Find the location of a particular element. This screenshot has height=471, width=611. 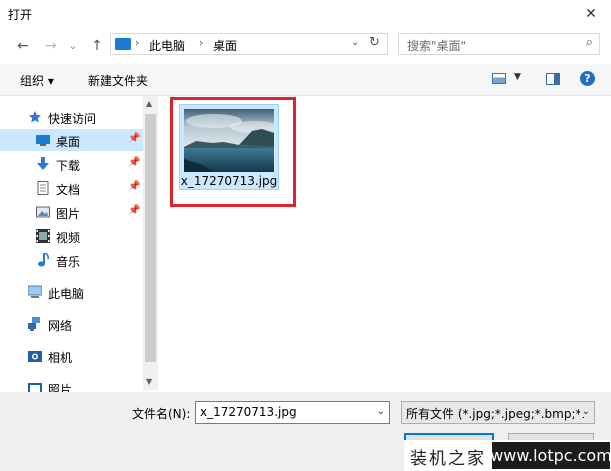

sidebar-item-label: 此电脑 is located at coordinates (66, 294).